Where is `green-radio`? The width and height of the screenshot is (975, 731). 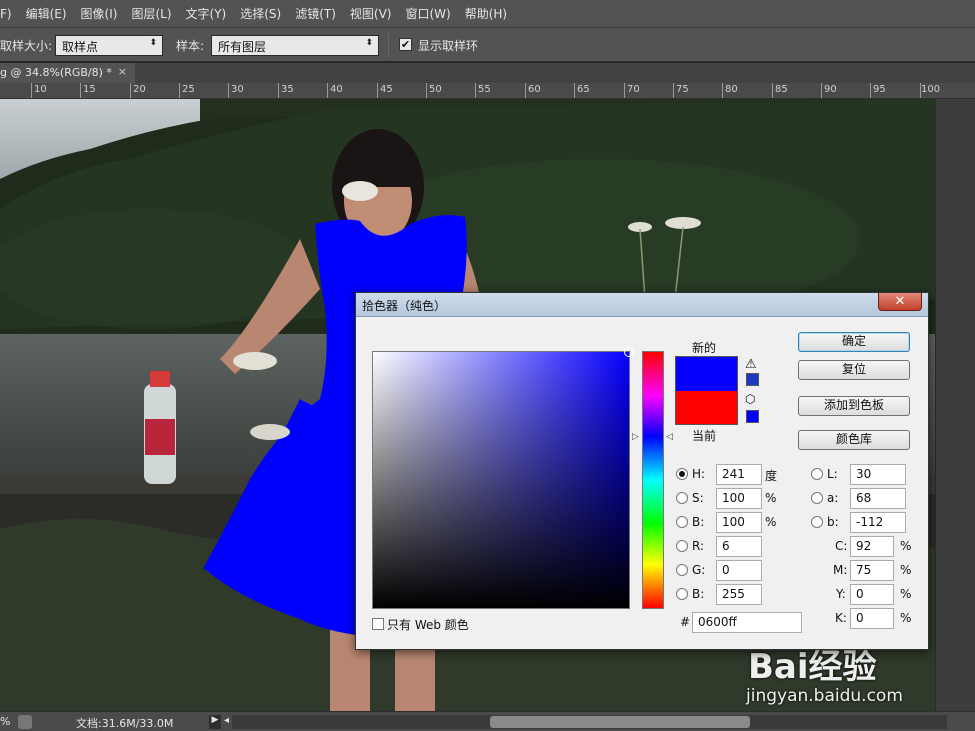
green-radio is located at coordinates (682, 570).